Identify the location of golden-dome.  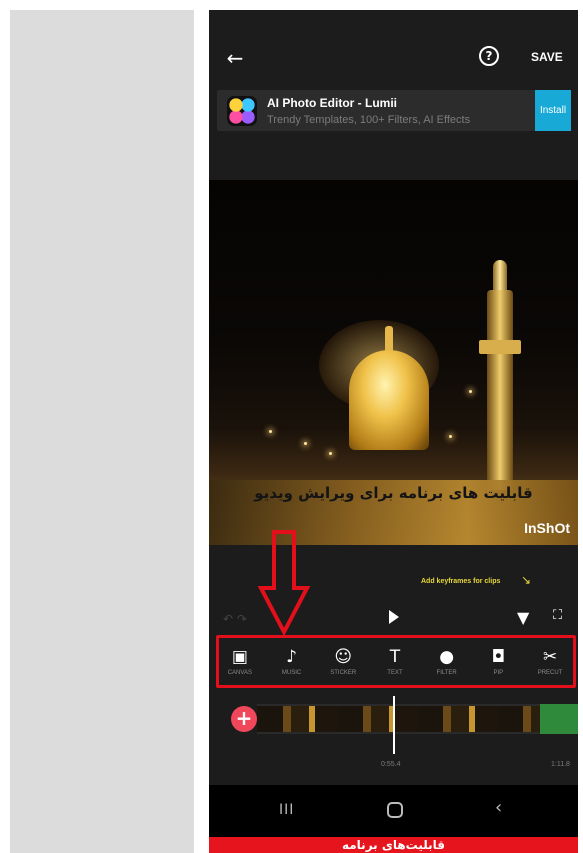
(389, 400).